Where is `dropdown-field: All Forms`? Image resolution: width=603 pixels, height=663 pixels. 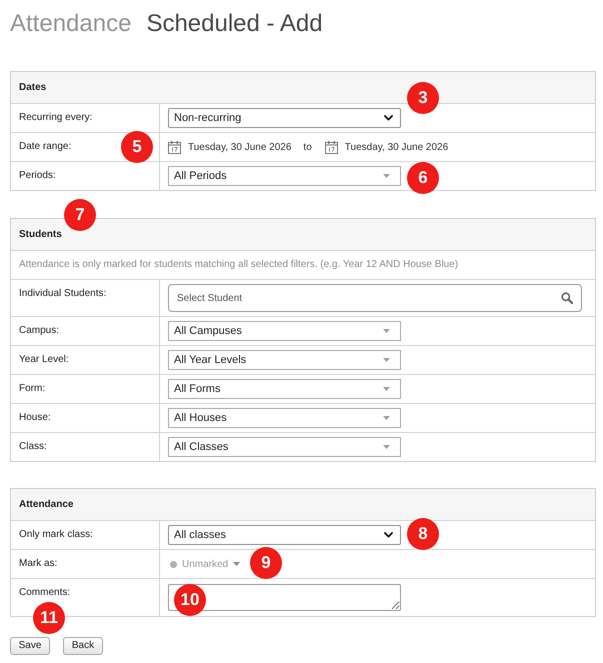
dropdown-field: All Forms is located at coordinates (284, 389).